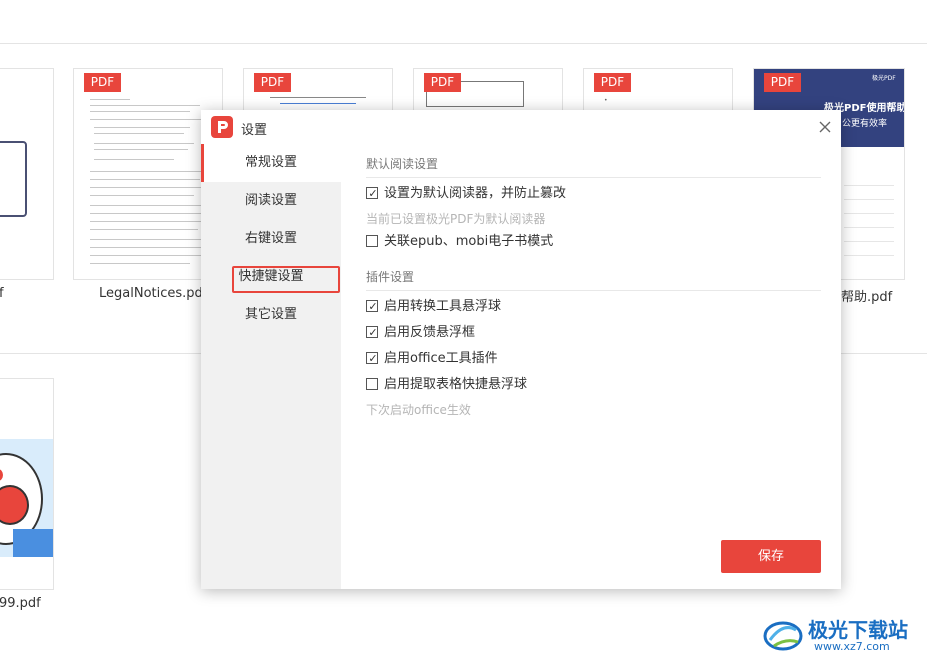  I want to click on close-icon, so click(825, 127).